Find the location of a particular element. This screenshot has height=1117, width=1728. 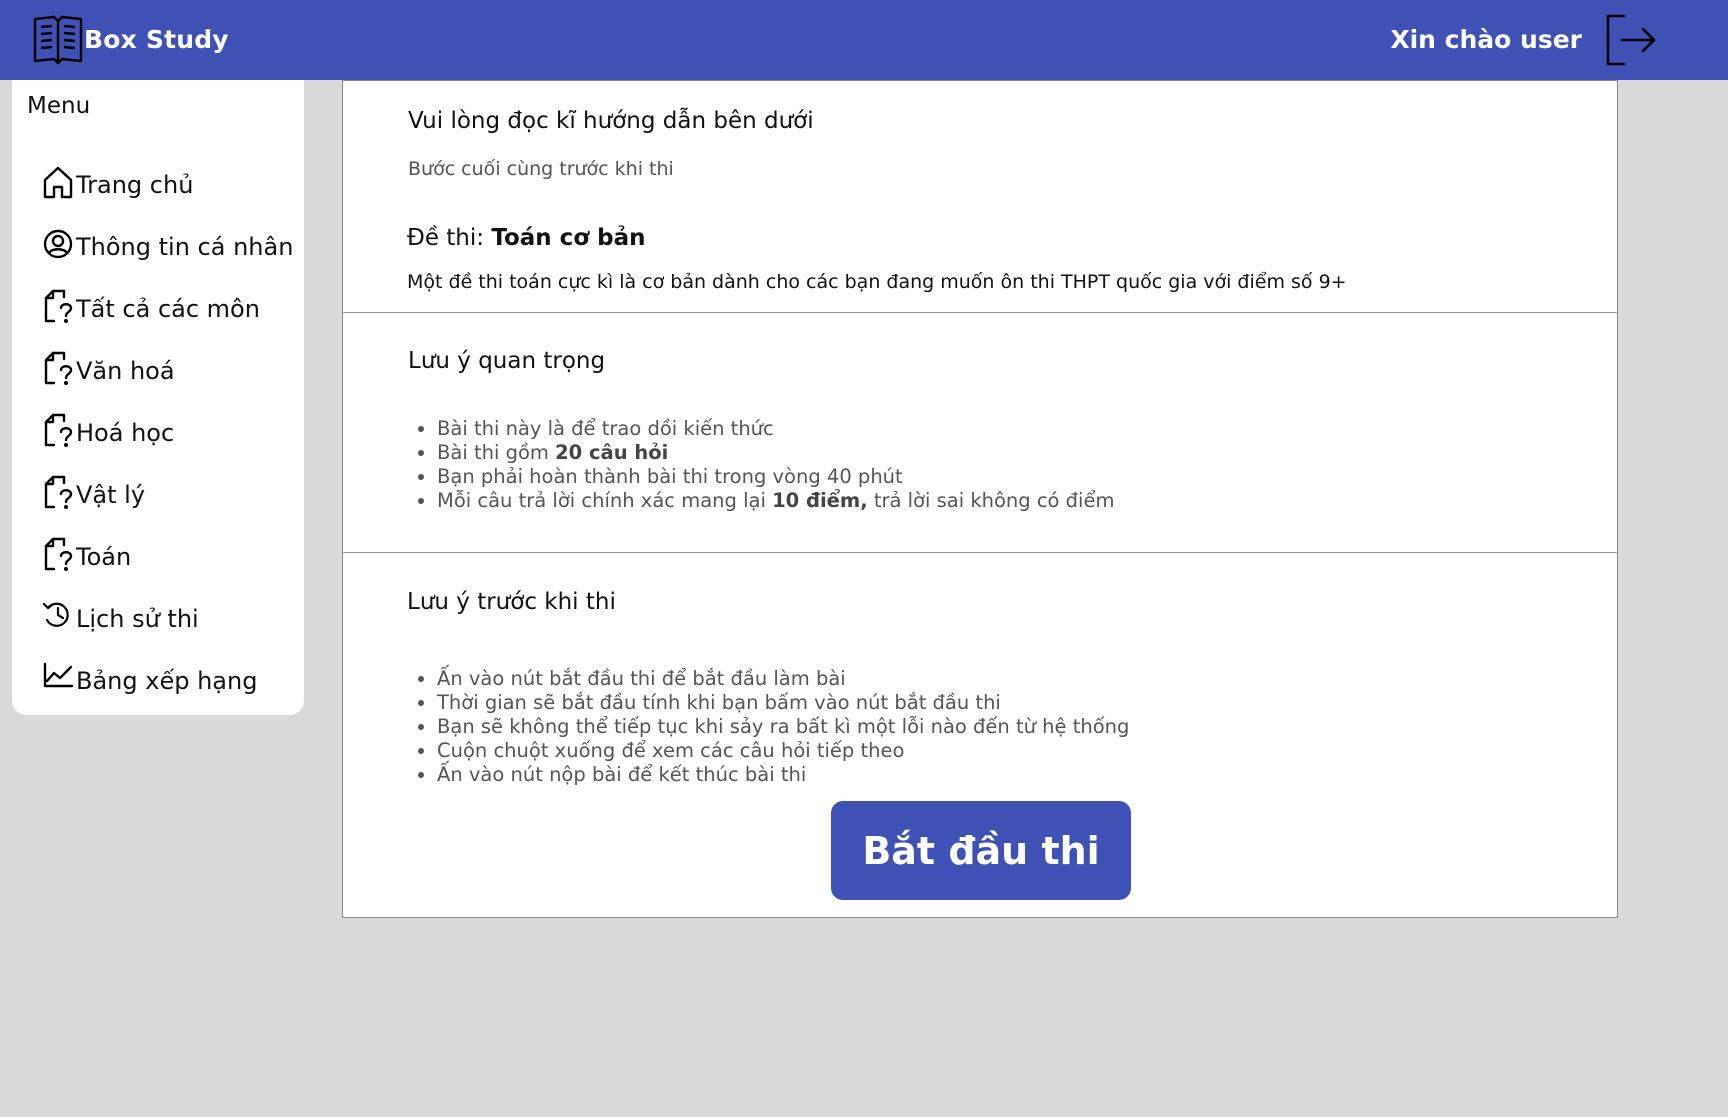

sidebar-item-label: Trang chủ is located at coordinates (135, 185).